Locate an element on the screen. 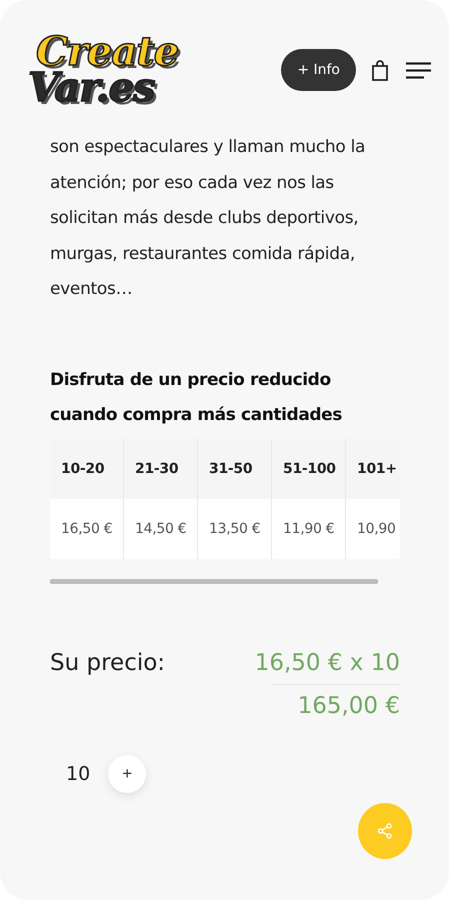 The image size is (449, 900). share-icon is located at coordinates (385, 831).